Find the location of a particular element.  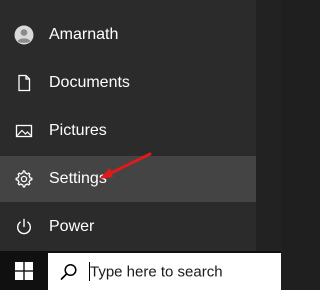

start-button is located at coordinates (24, 270).